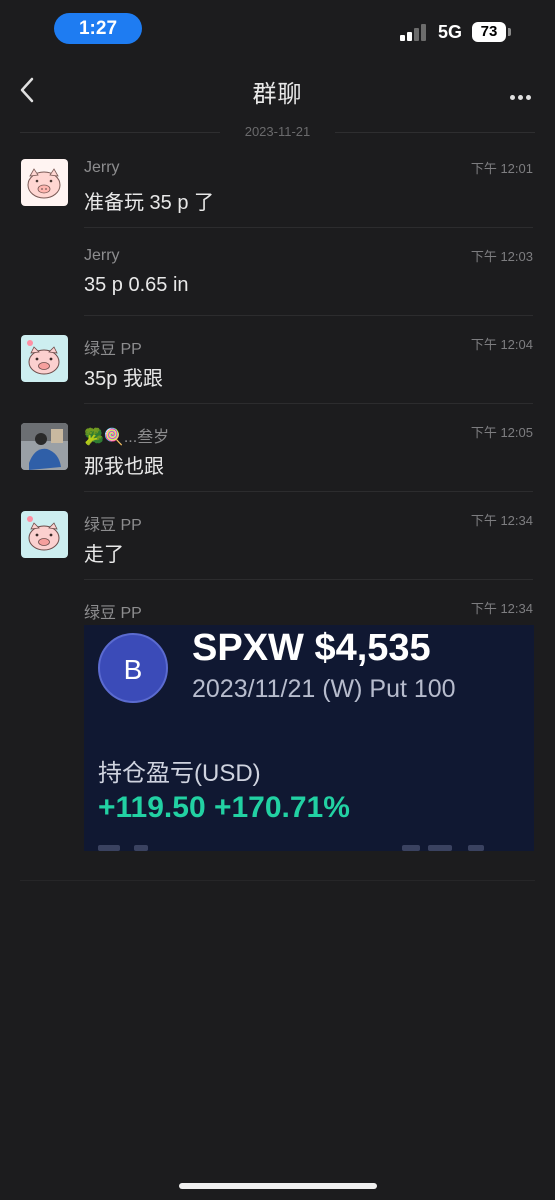 The height and width of the screenshot is (1200, 555). What do you see at coordinates (133, 668) in the screenshot?
I see `broker-logo: B` at bounding box center [133, 668].